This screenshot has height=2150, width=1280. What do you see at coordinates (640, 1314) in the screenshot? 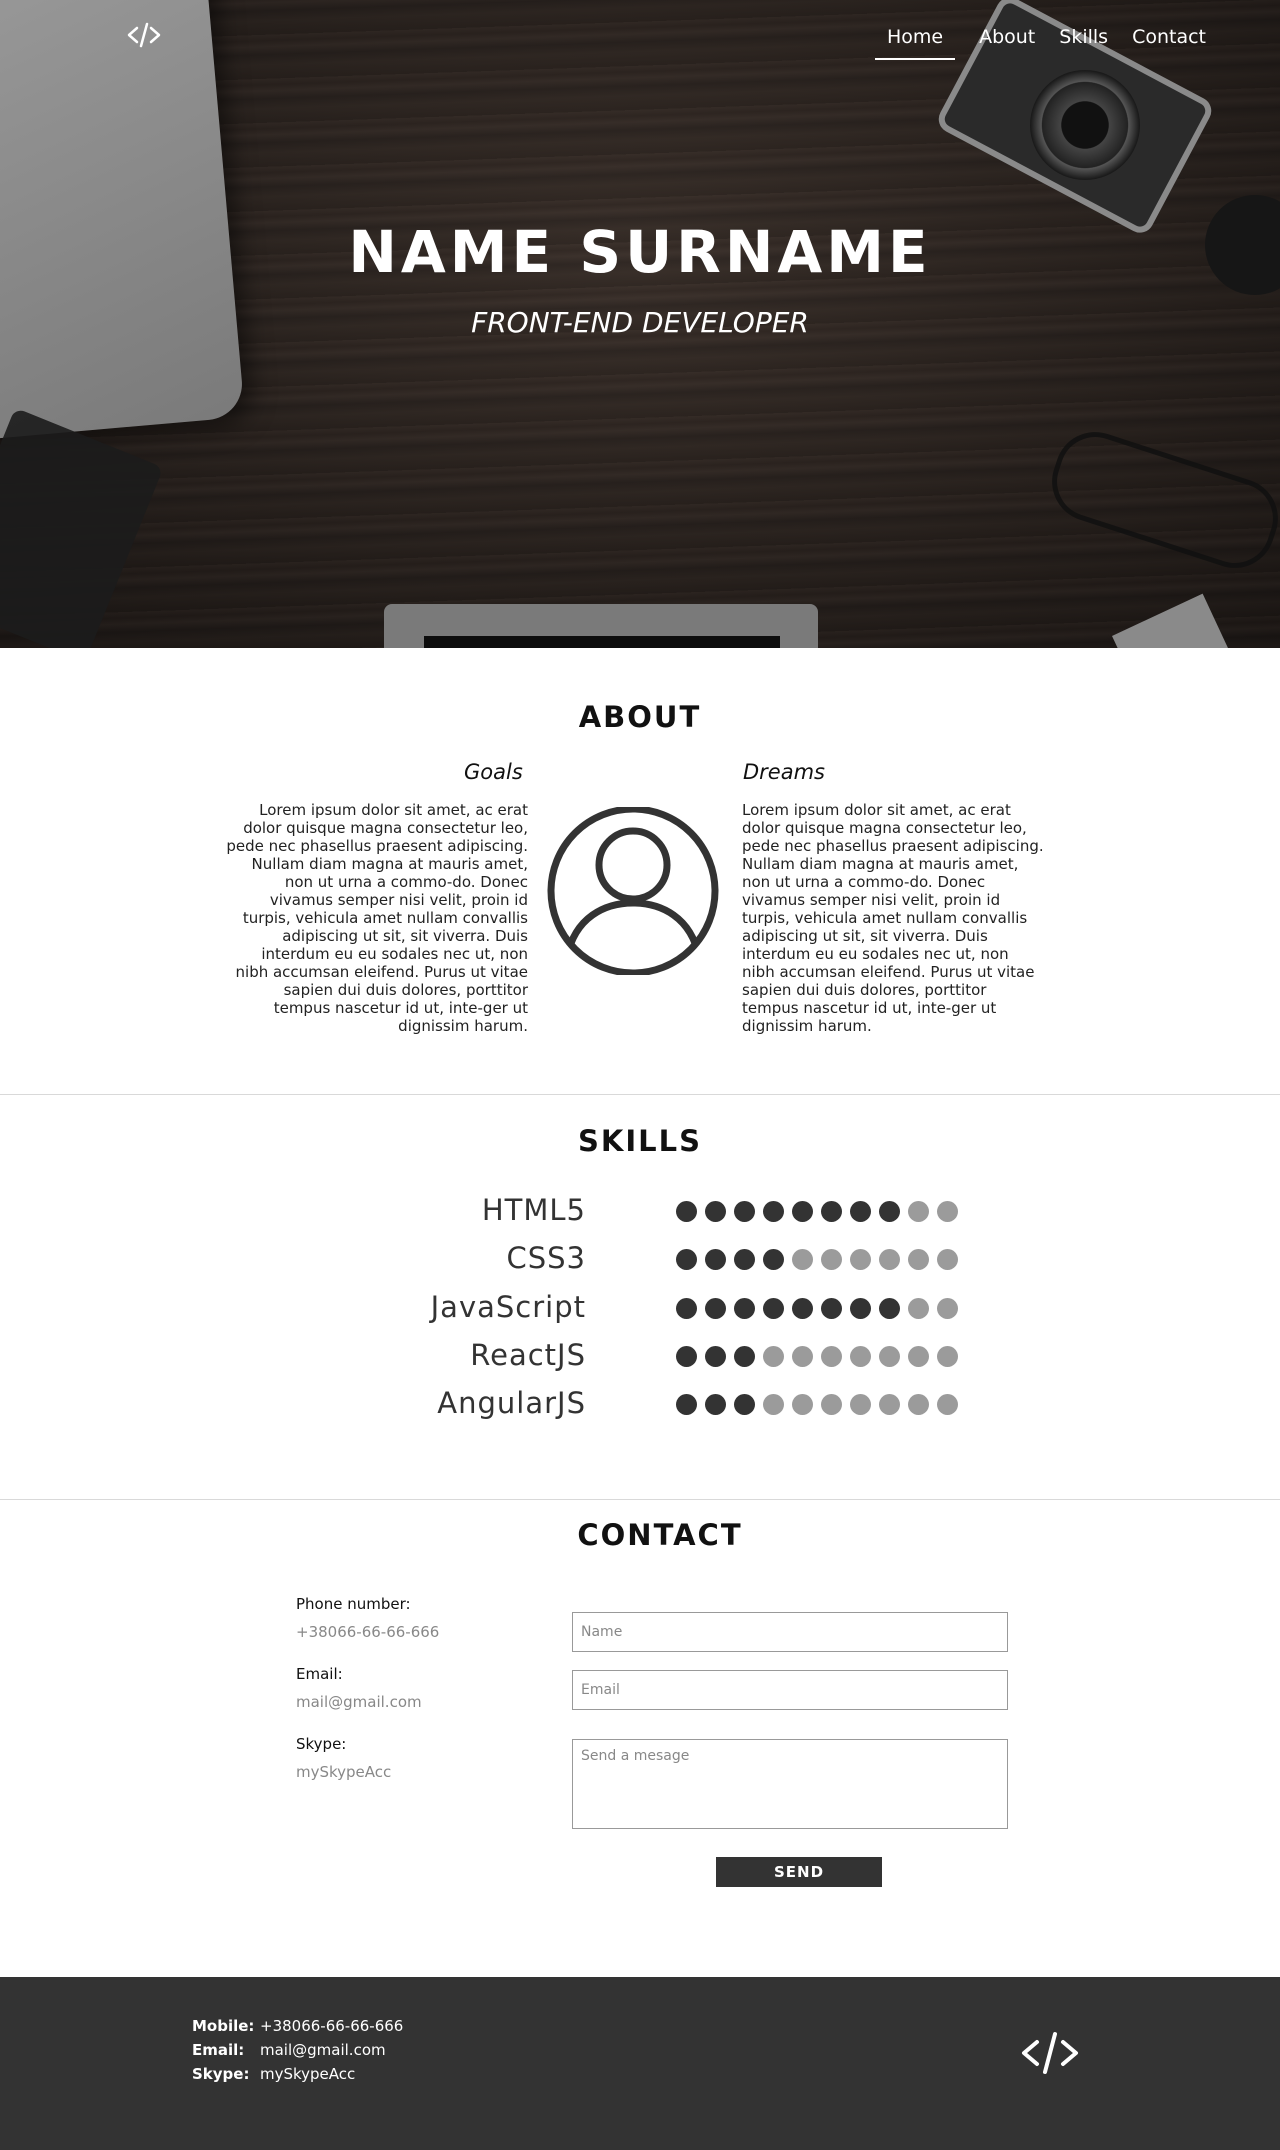
I see `skill-row: JavaScript` at bounding box center [640, 1314].